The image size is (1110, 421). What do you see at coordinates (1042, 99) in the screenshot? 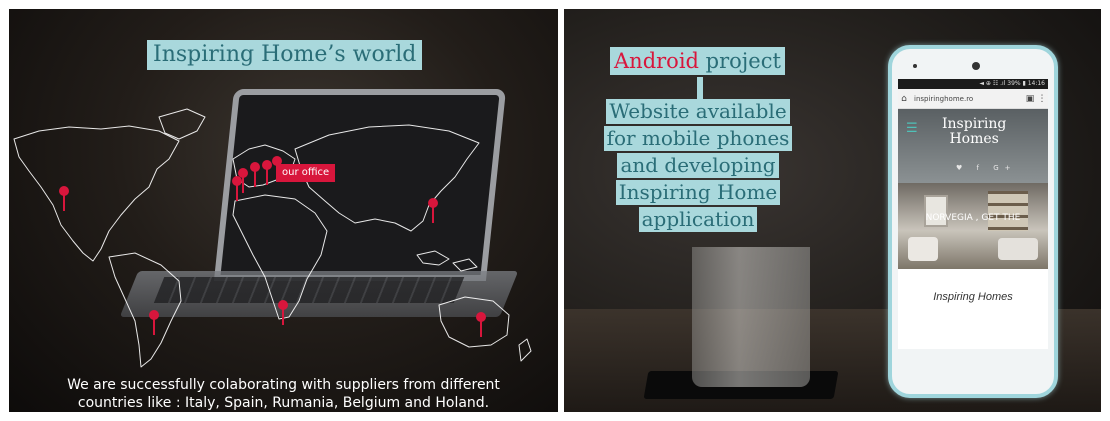
I see `menu-dots-icon: ⋮` at bounding box center [1042, 99].